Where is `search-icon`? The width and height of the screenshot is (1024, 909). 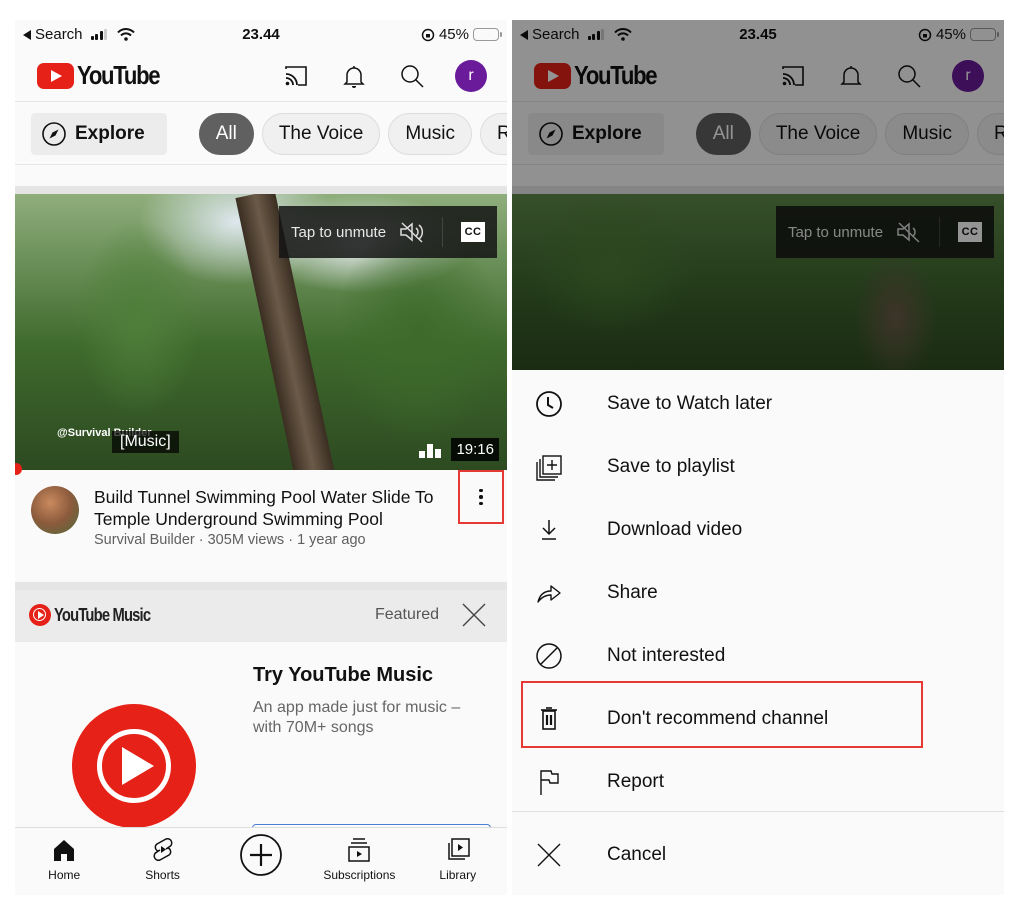 search-icon is located at coordinates (412, 76).